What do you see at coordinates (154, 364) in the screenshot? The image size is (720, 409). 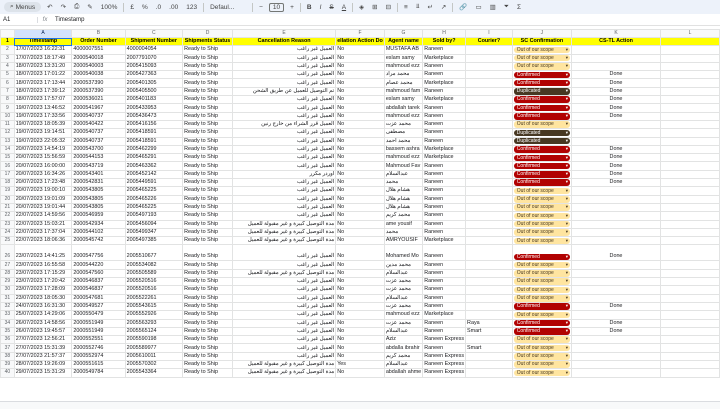 I see `shipment-number-cell: 2005570302` at bounding box center [154, 364].